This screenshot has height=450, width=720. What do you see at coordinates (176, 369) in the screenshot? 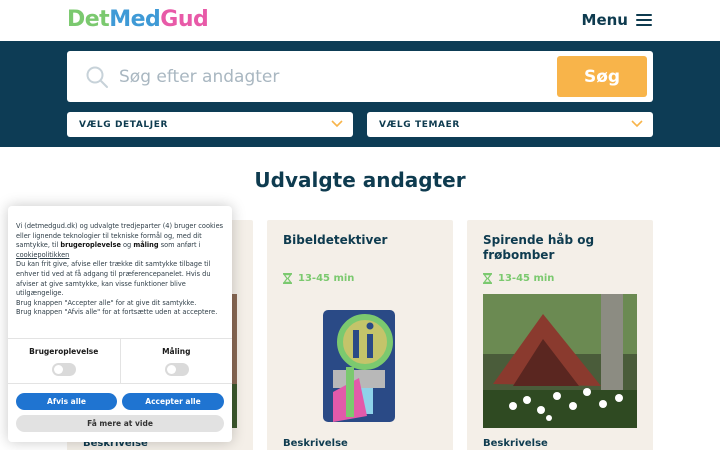
I see `measurement-toggle` at bounding box center [176, 369].